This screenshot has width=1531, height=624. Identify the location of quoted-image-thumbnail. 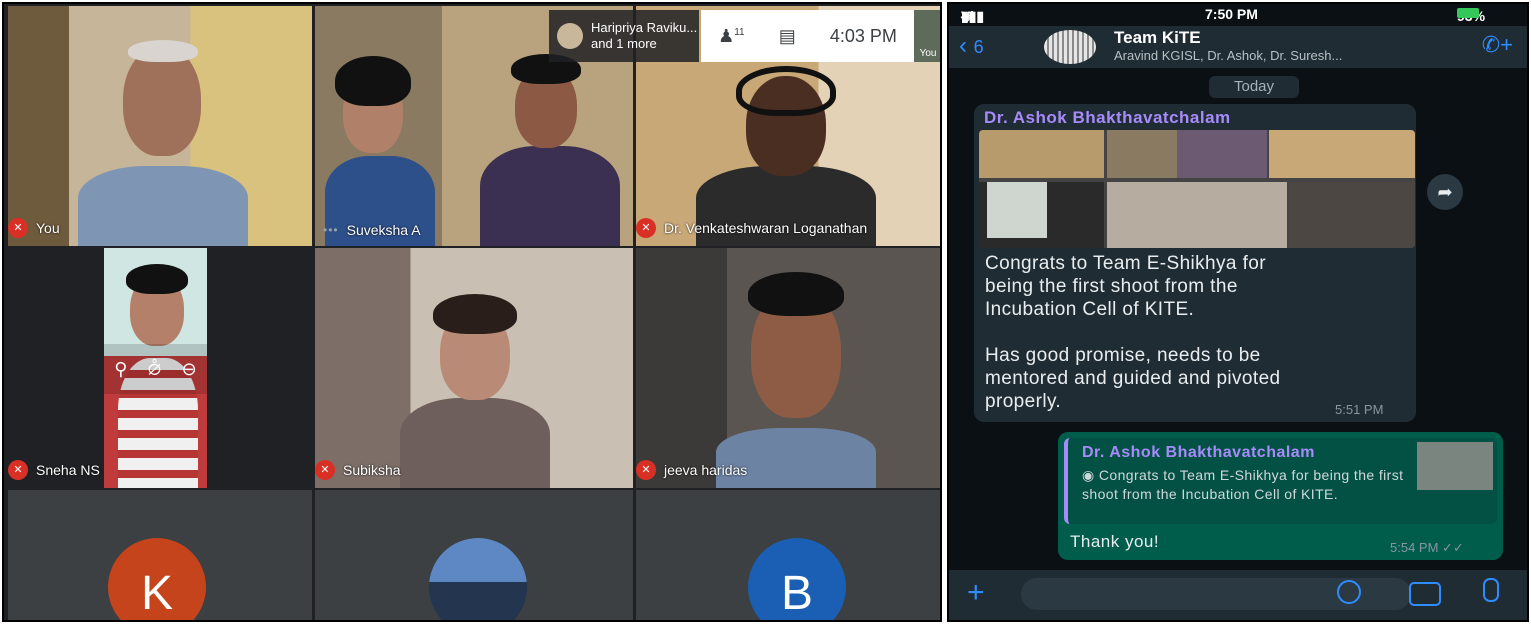
(1455, 466).